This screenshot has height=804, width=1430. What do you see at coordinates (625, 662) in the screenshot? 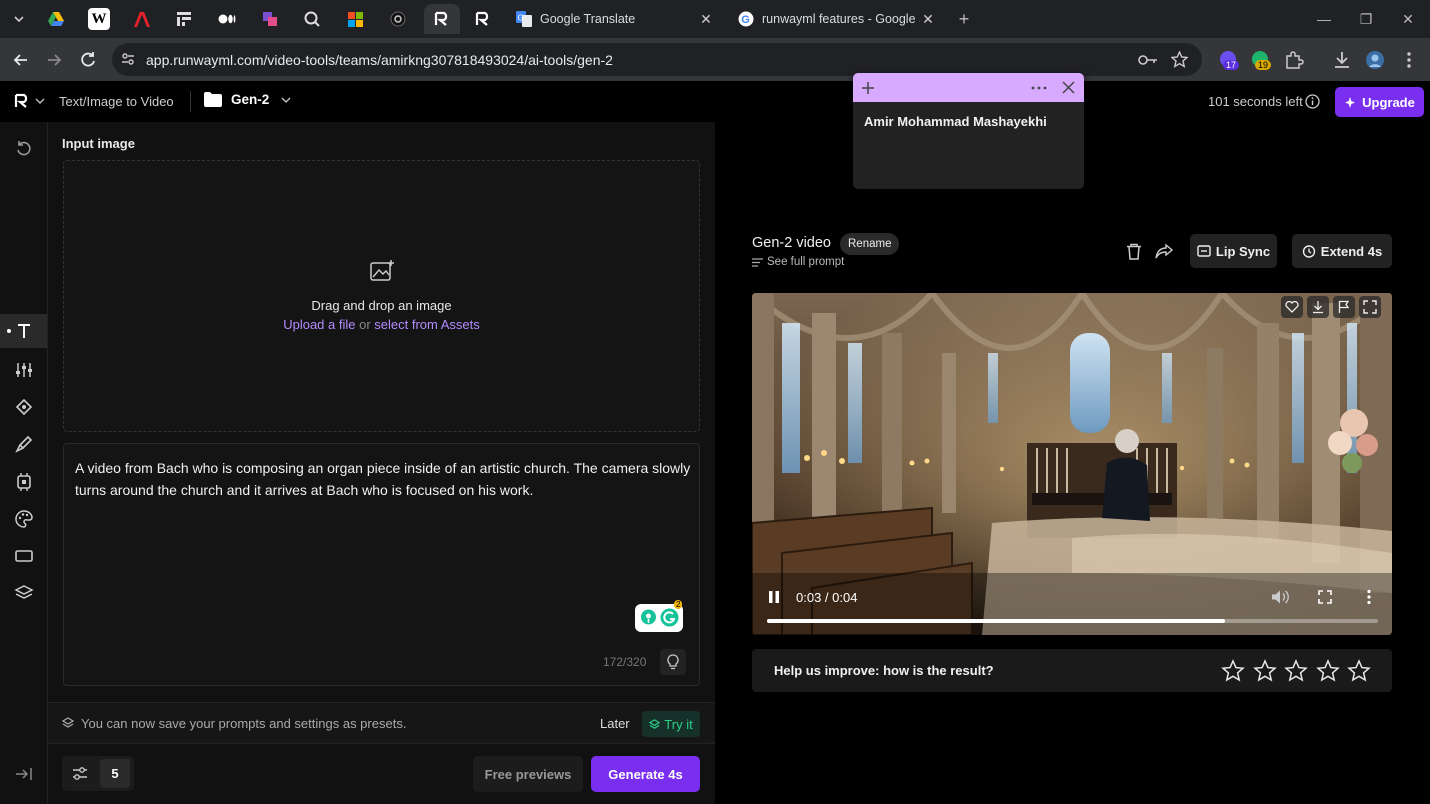
I see `character-counter: 172/320` at bounding box center [625, 662].